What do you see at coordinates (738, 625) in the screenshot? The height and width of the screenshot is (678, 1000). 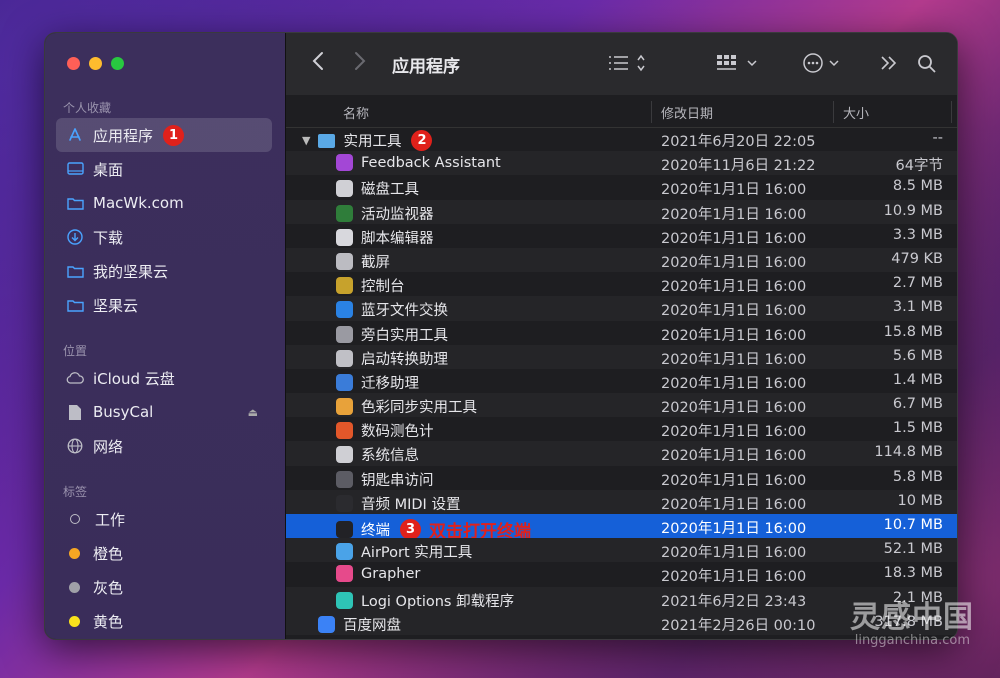 I see `file-date: 2021年2月26日 00:10` at bounding box center [738, 625].